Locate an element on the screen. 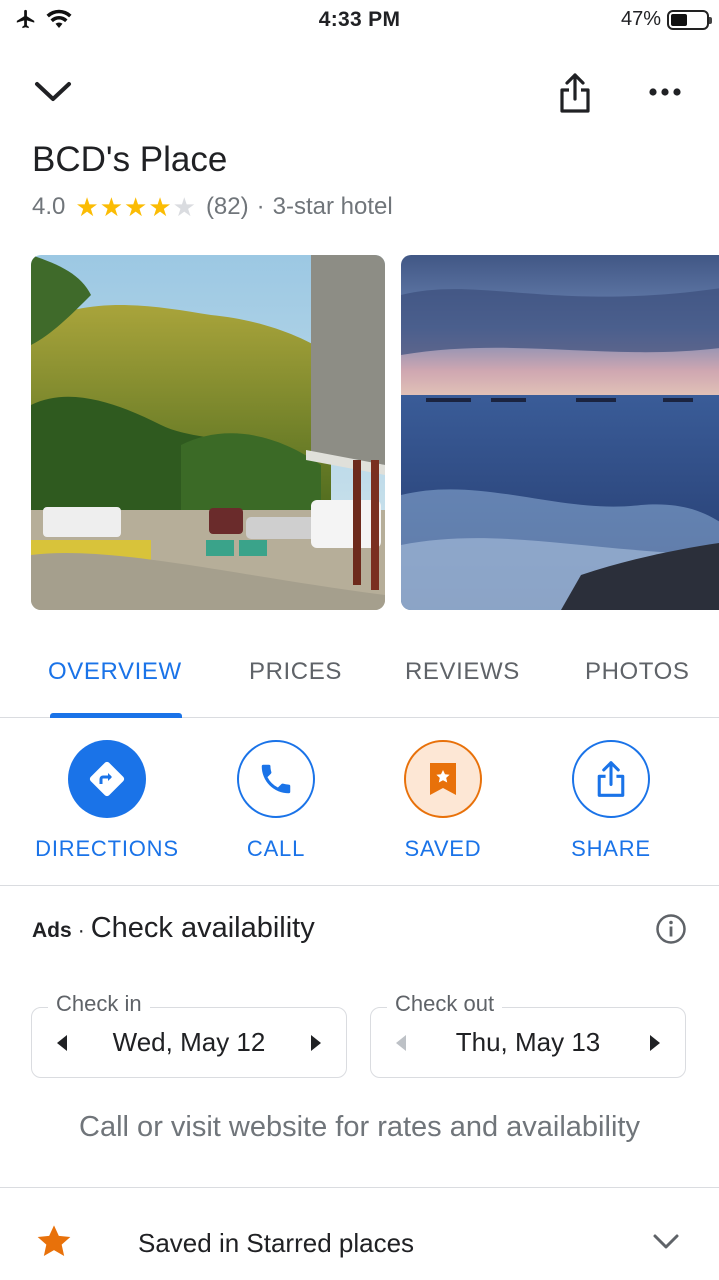 The image size is (719, 1280). check-in-date: Wed, May 12 is located at coordinates (189, 1042).